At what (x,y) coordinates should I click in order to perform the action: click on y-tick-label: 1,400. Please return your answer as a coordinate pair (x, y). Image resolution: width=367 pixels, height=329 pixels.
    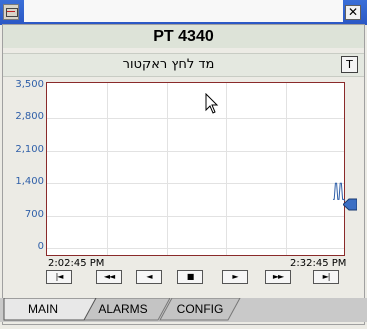
    Looking at the image, I should click on (29, 182).